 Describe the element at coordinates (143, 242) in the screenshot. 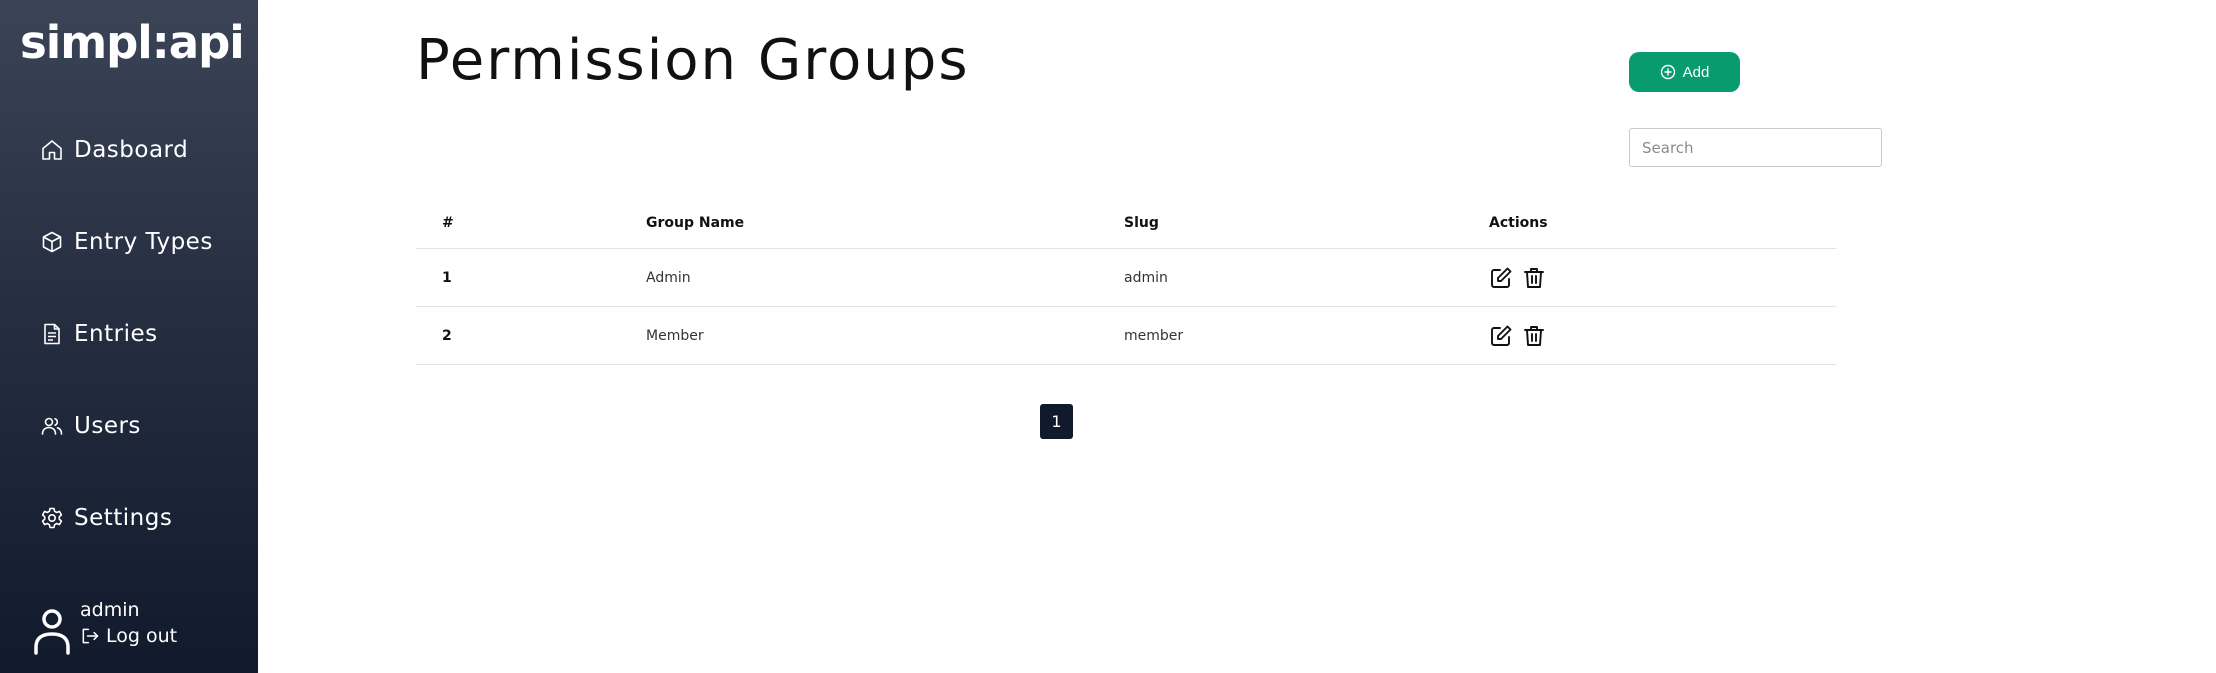

I see `sidebar-item-label: Entry Types` at that location.